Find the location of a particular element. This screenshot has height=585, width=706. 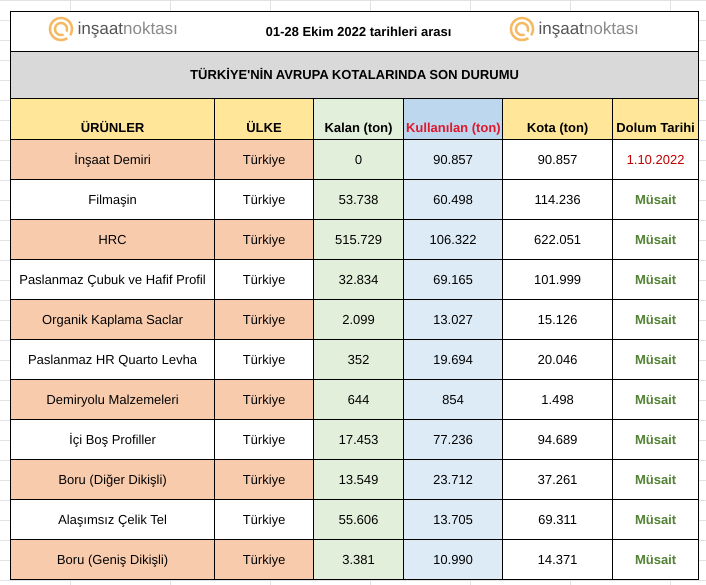

table-title: TÜRKİYE'NİN AVRUPA KOTALARINDA SON DURUMU is located at coordinates (354, 74).